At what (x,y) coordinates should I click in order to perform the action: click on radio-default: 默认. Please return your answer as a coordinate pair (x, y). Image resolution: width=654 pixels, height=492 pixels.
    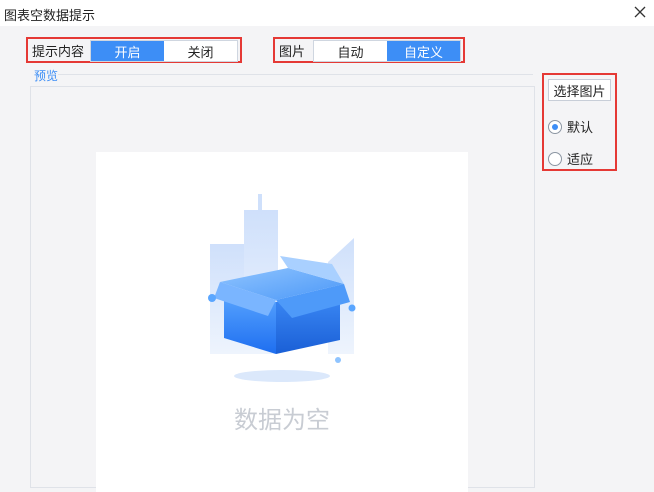
    Looking at the image, I should click on (570, 126).